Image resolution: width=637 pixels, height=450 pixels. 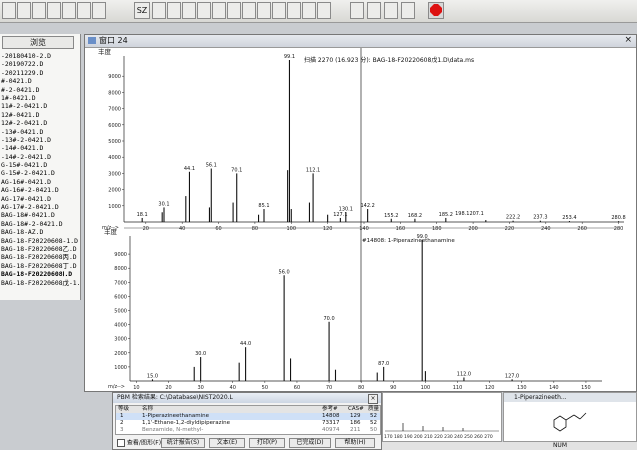 What do you see at coordinates (183, 443) in the screenshot?
I see `stats-report-button: 统计报告(S)` at bounding box center [183, 443].